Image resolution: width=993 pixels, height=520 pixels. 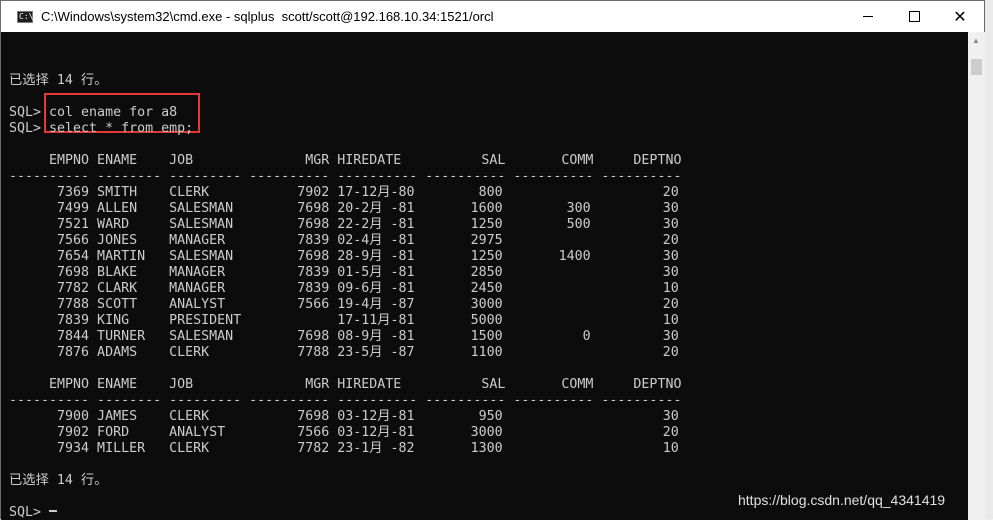 What do you see at coordinates (29, 512) in the screenshot?
I see `console-line: SQL>` at bounding box center [29, 512].